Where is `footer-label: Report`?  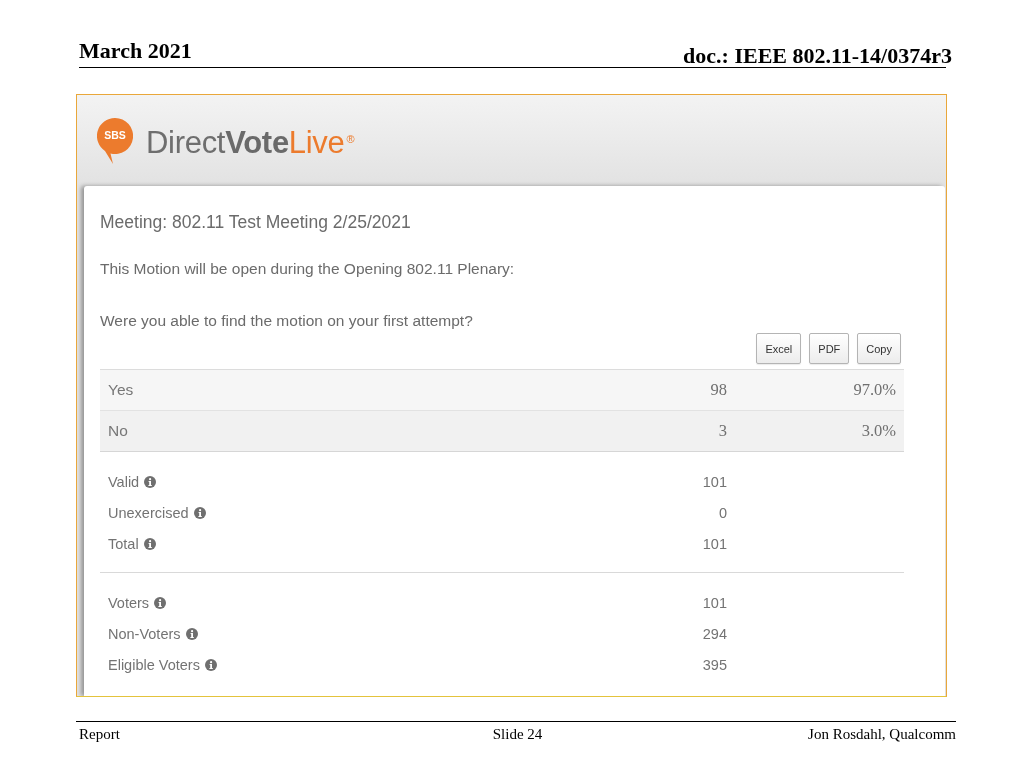
footer-label: Report is located at coordinates (99, 734).